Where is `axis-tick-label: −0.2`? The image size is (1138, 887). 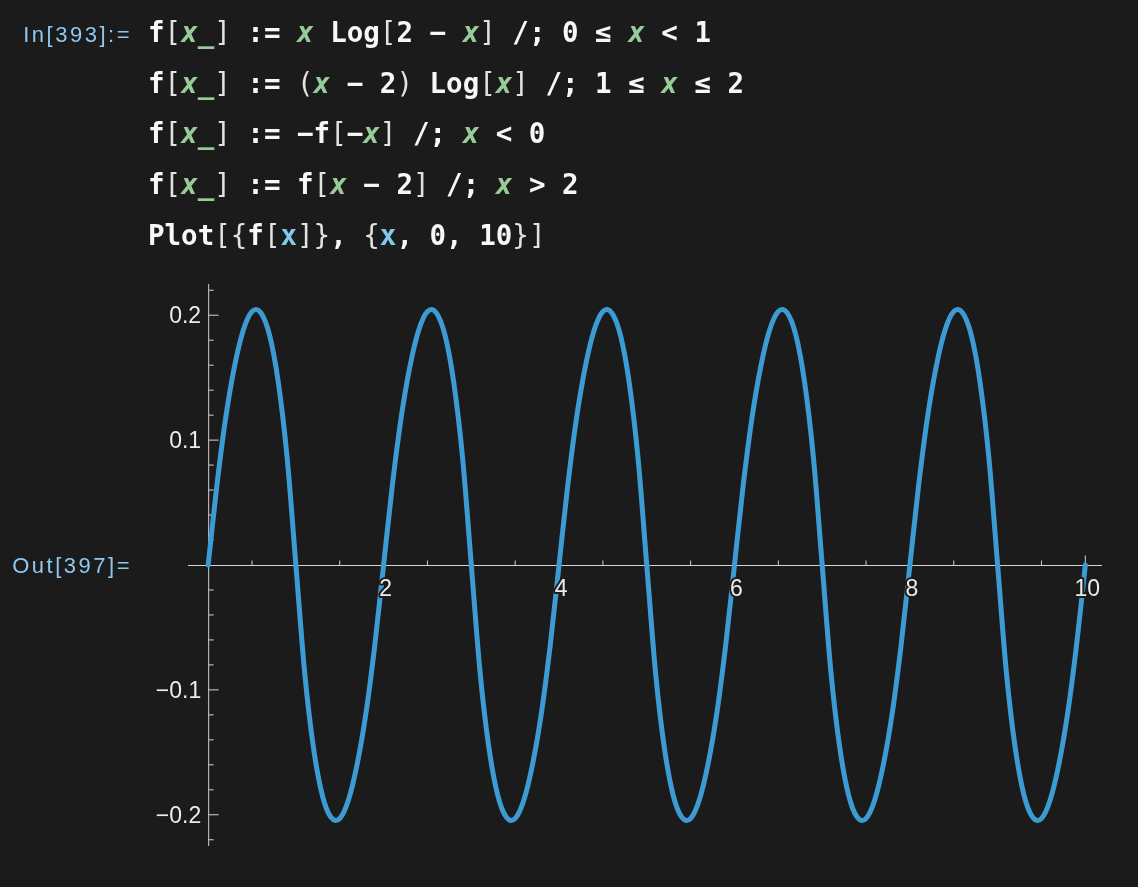
axis-tick-label: −0.2 is located at coordinates (178, 814).